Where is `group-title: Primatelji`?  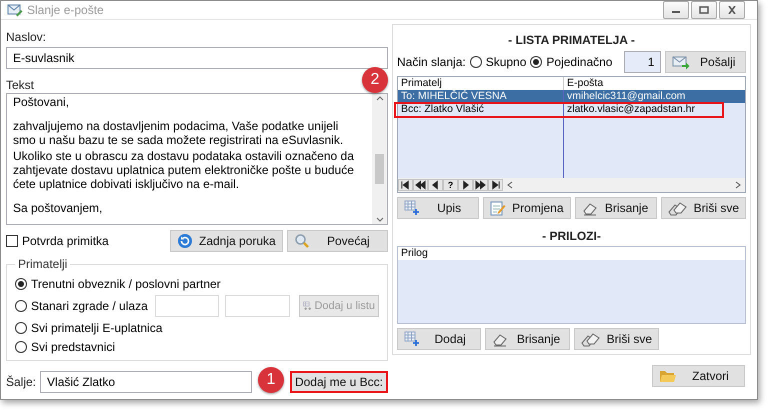
group-title: Primatelji is located at coordinates (42, 264).